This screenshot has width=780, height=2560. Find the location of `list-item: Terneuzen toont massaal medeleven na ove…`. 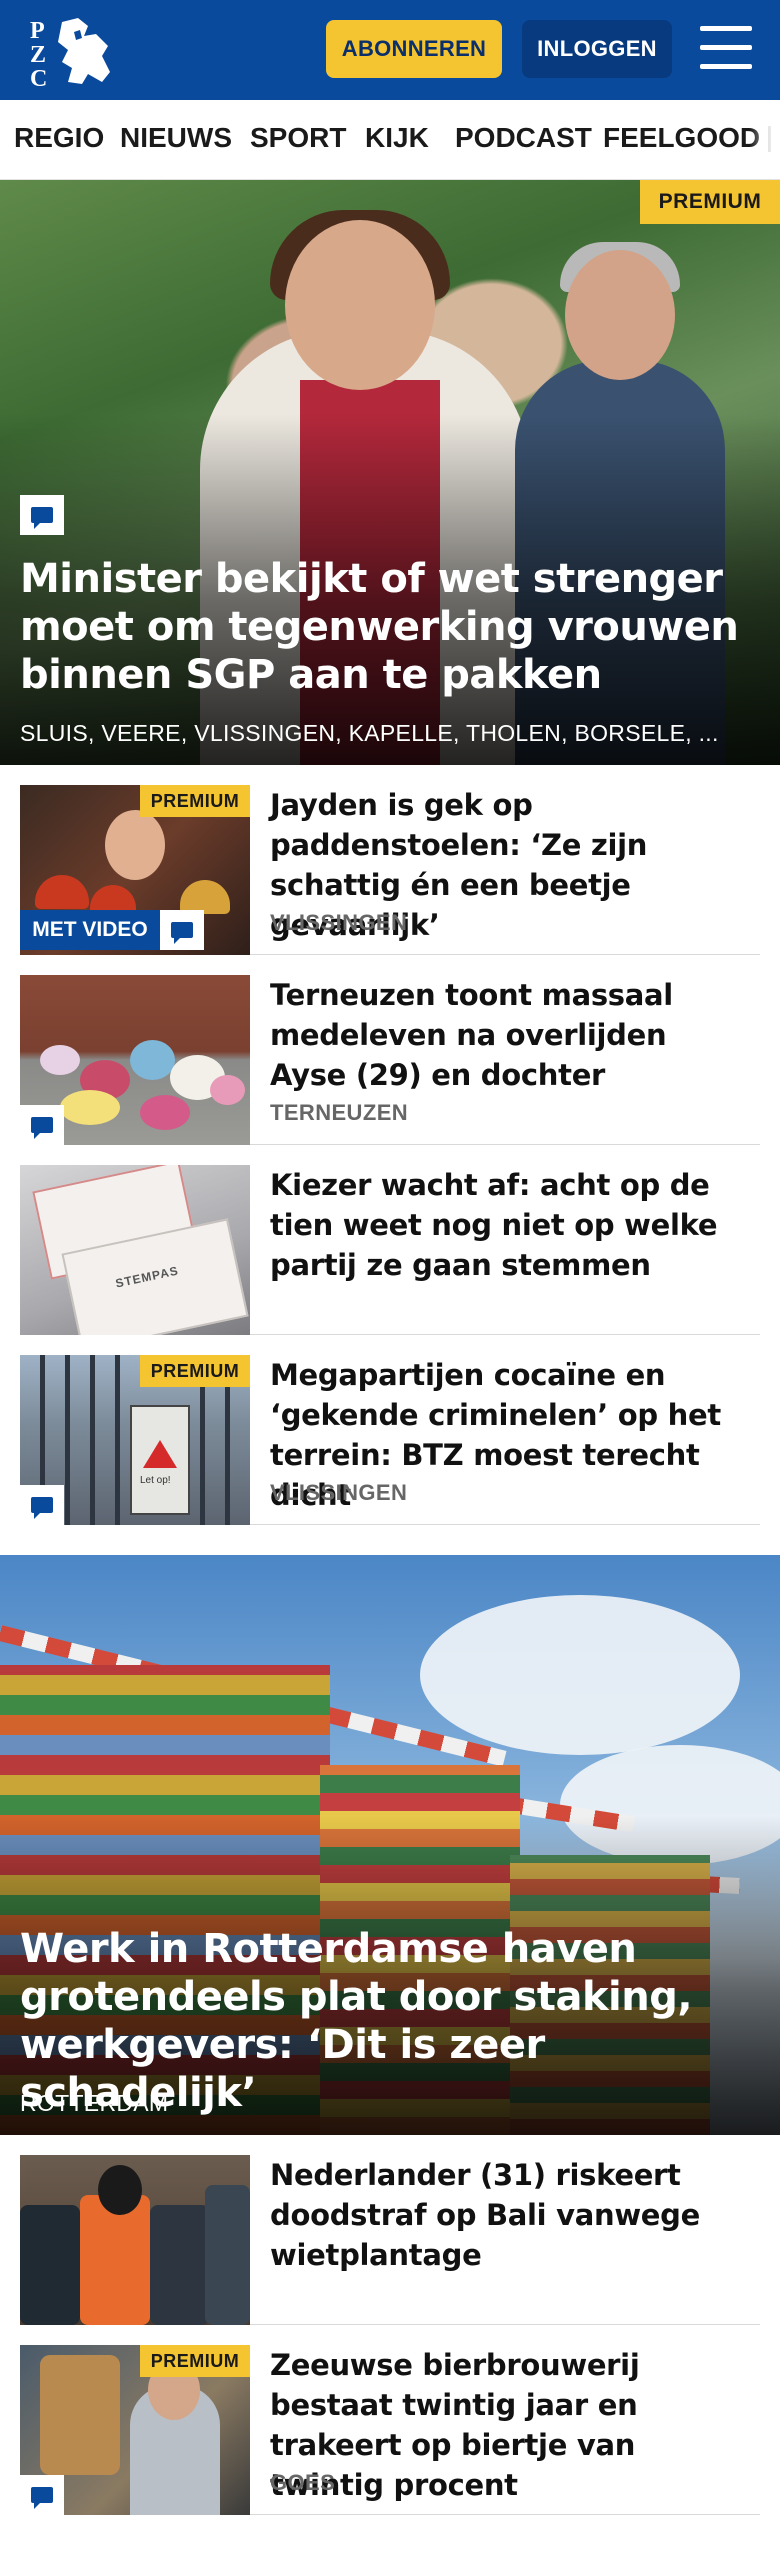

list-item: Terneuzen toont massaal medeleven na ove… is located at coordinates (390, 1050).